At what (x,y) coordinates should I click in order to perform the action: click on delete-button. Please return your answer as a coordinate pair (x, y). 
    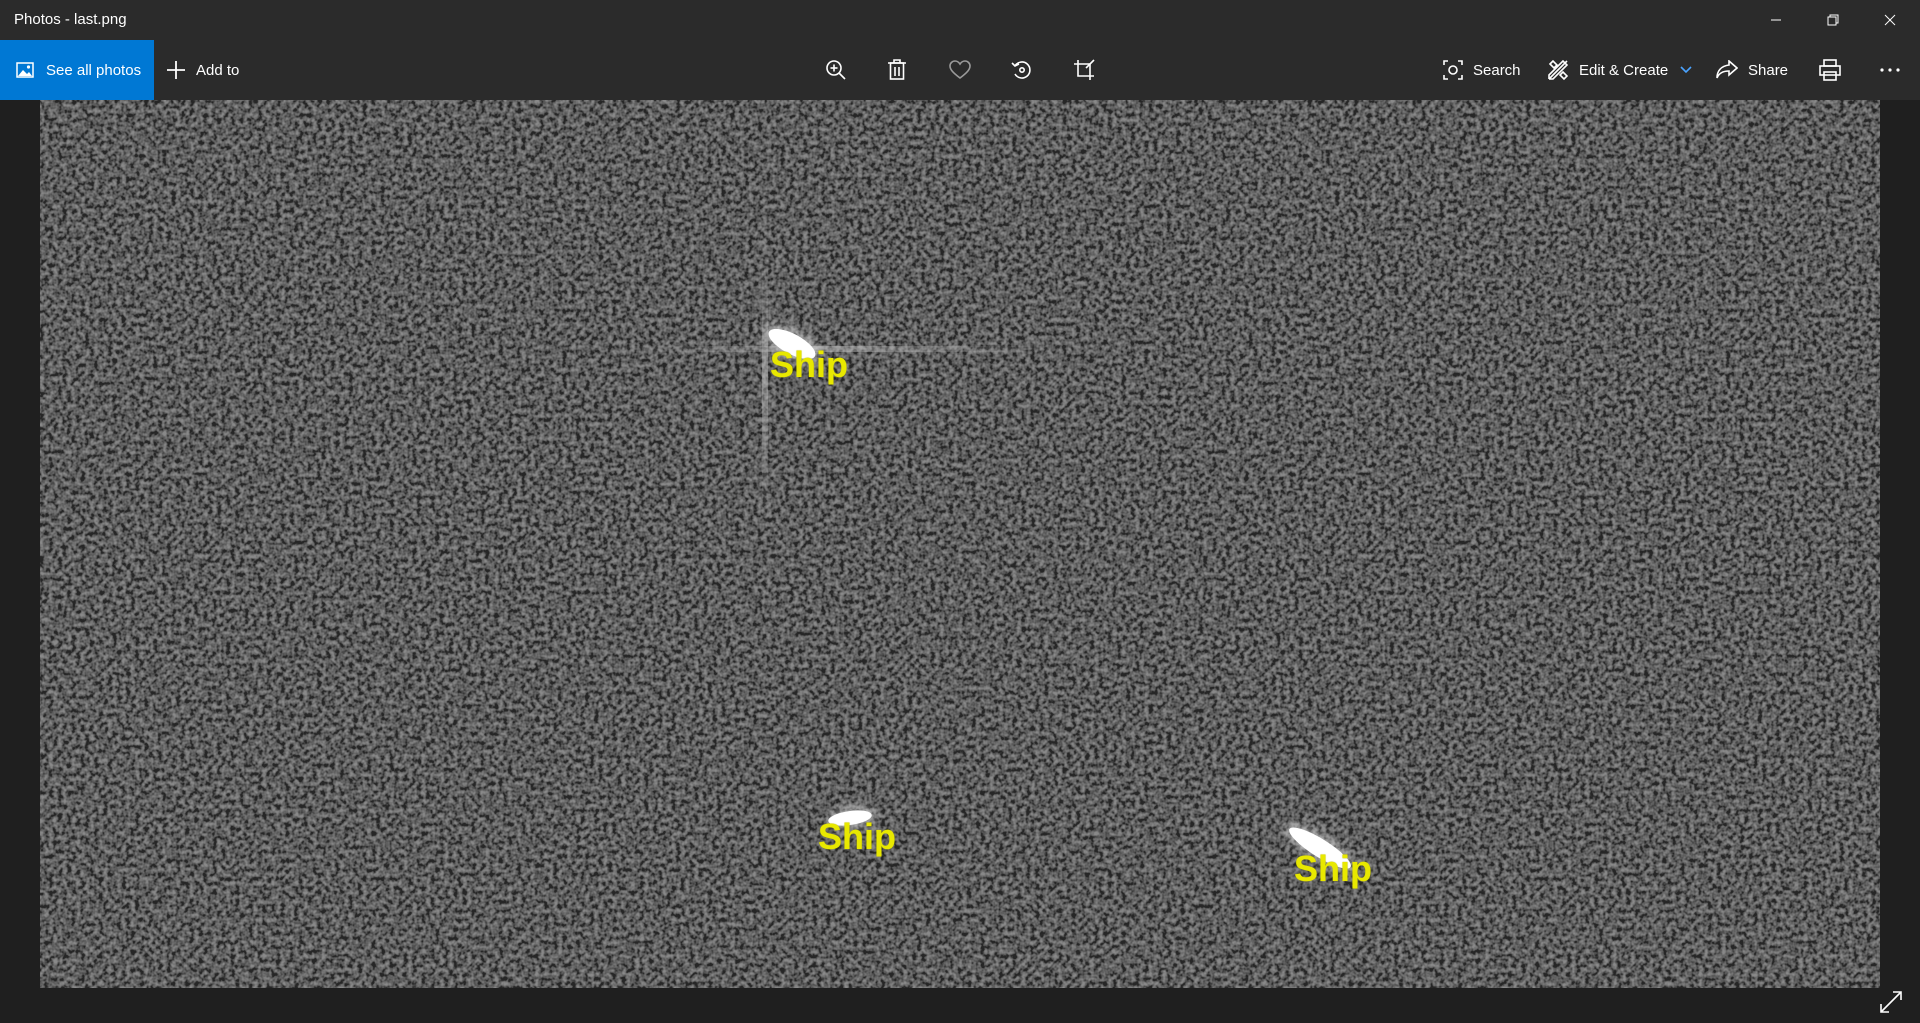
    Looking at the image, I should click on (897, 70).